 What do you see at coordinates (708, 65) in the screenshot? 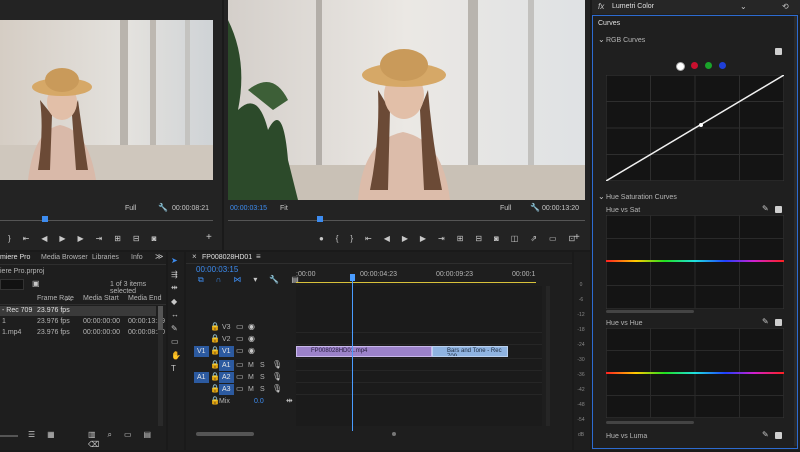
I see `channel-green` at bounding box center [708, 65].